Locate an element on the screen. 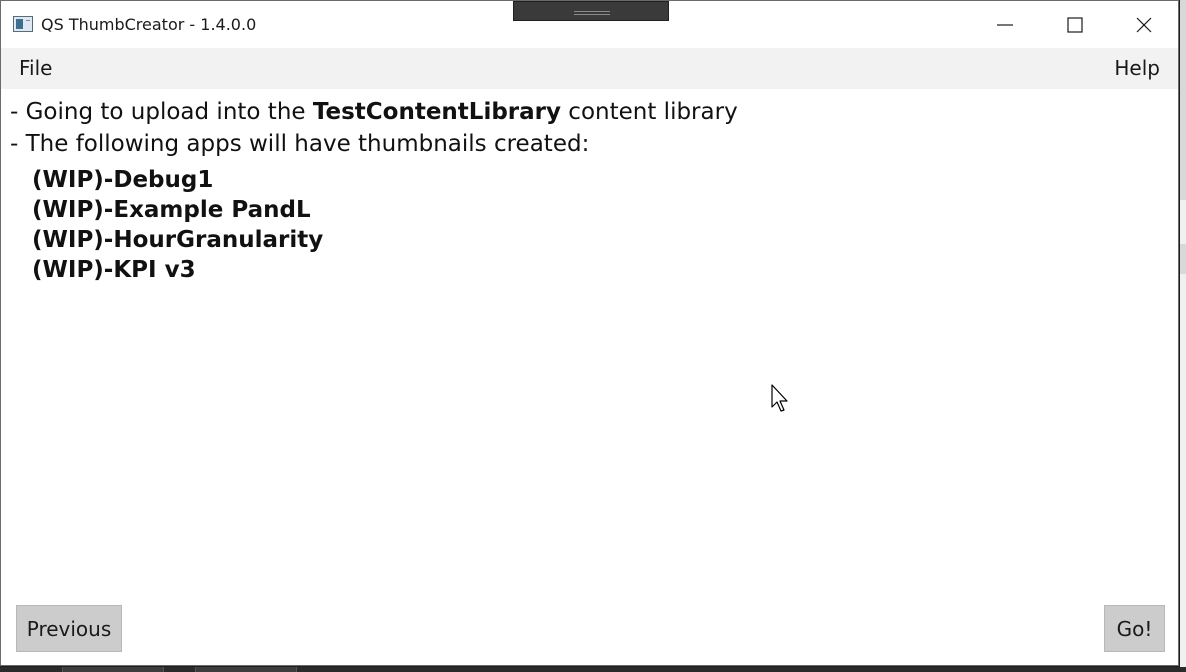 Image resolution: width=1186 pixels, height=672 pixels. app-window-icon is located at coordinates (23, 24).